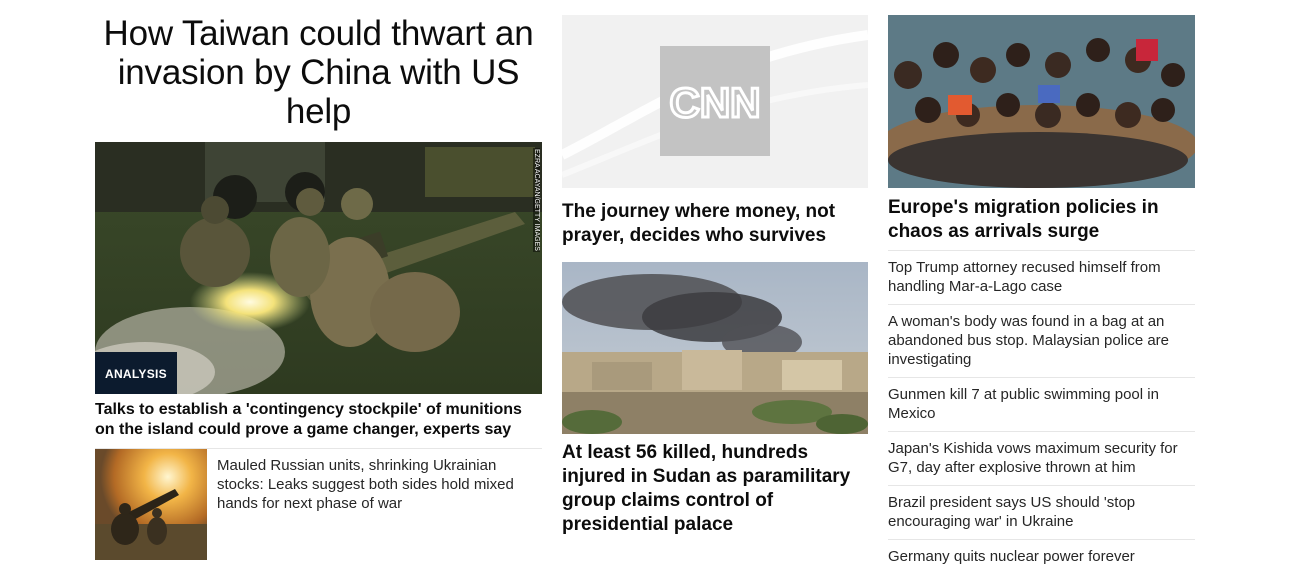 Image resolution: width=1290 pixels, height=588 pixels. Describe the element at coordinates (136, 373) in the screenshot. I see `analysis-badge: ANALYSIS` at that location.